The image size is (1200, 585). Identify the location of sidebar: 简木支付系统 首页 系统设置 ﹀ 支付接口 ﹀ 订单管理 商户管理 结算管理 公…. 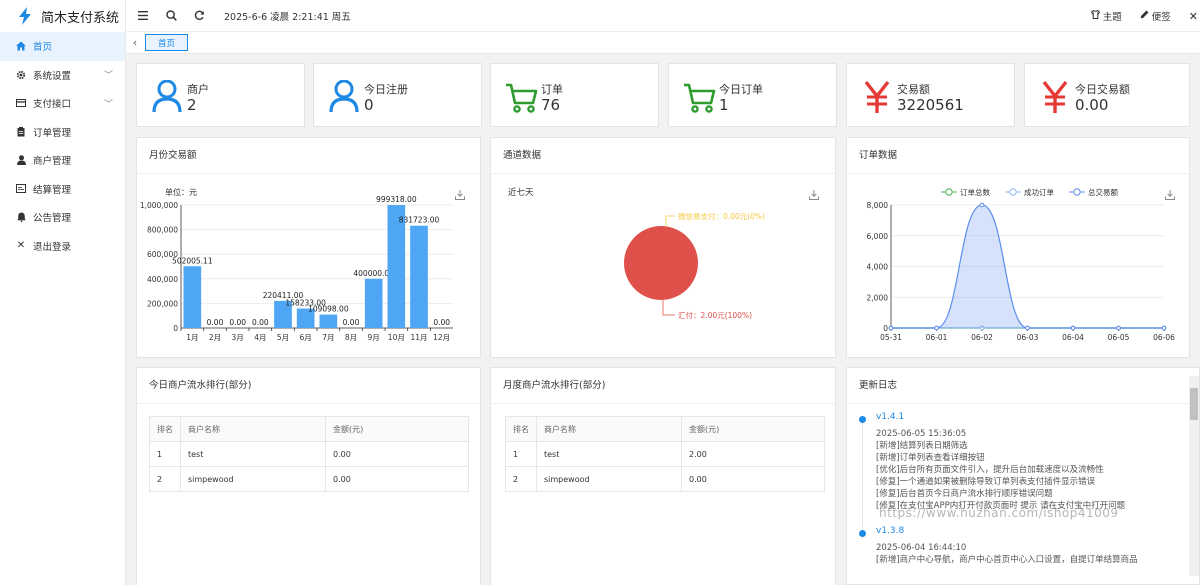
(63, 292).